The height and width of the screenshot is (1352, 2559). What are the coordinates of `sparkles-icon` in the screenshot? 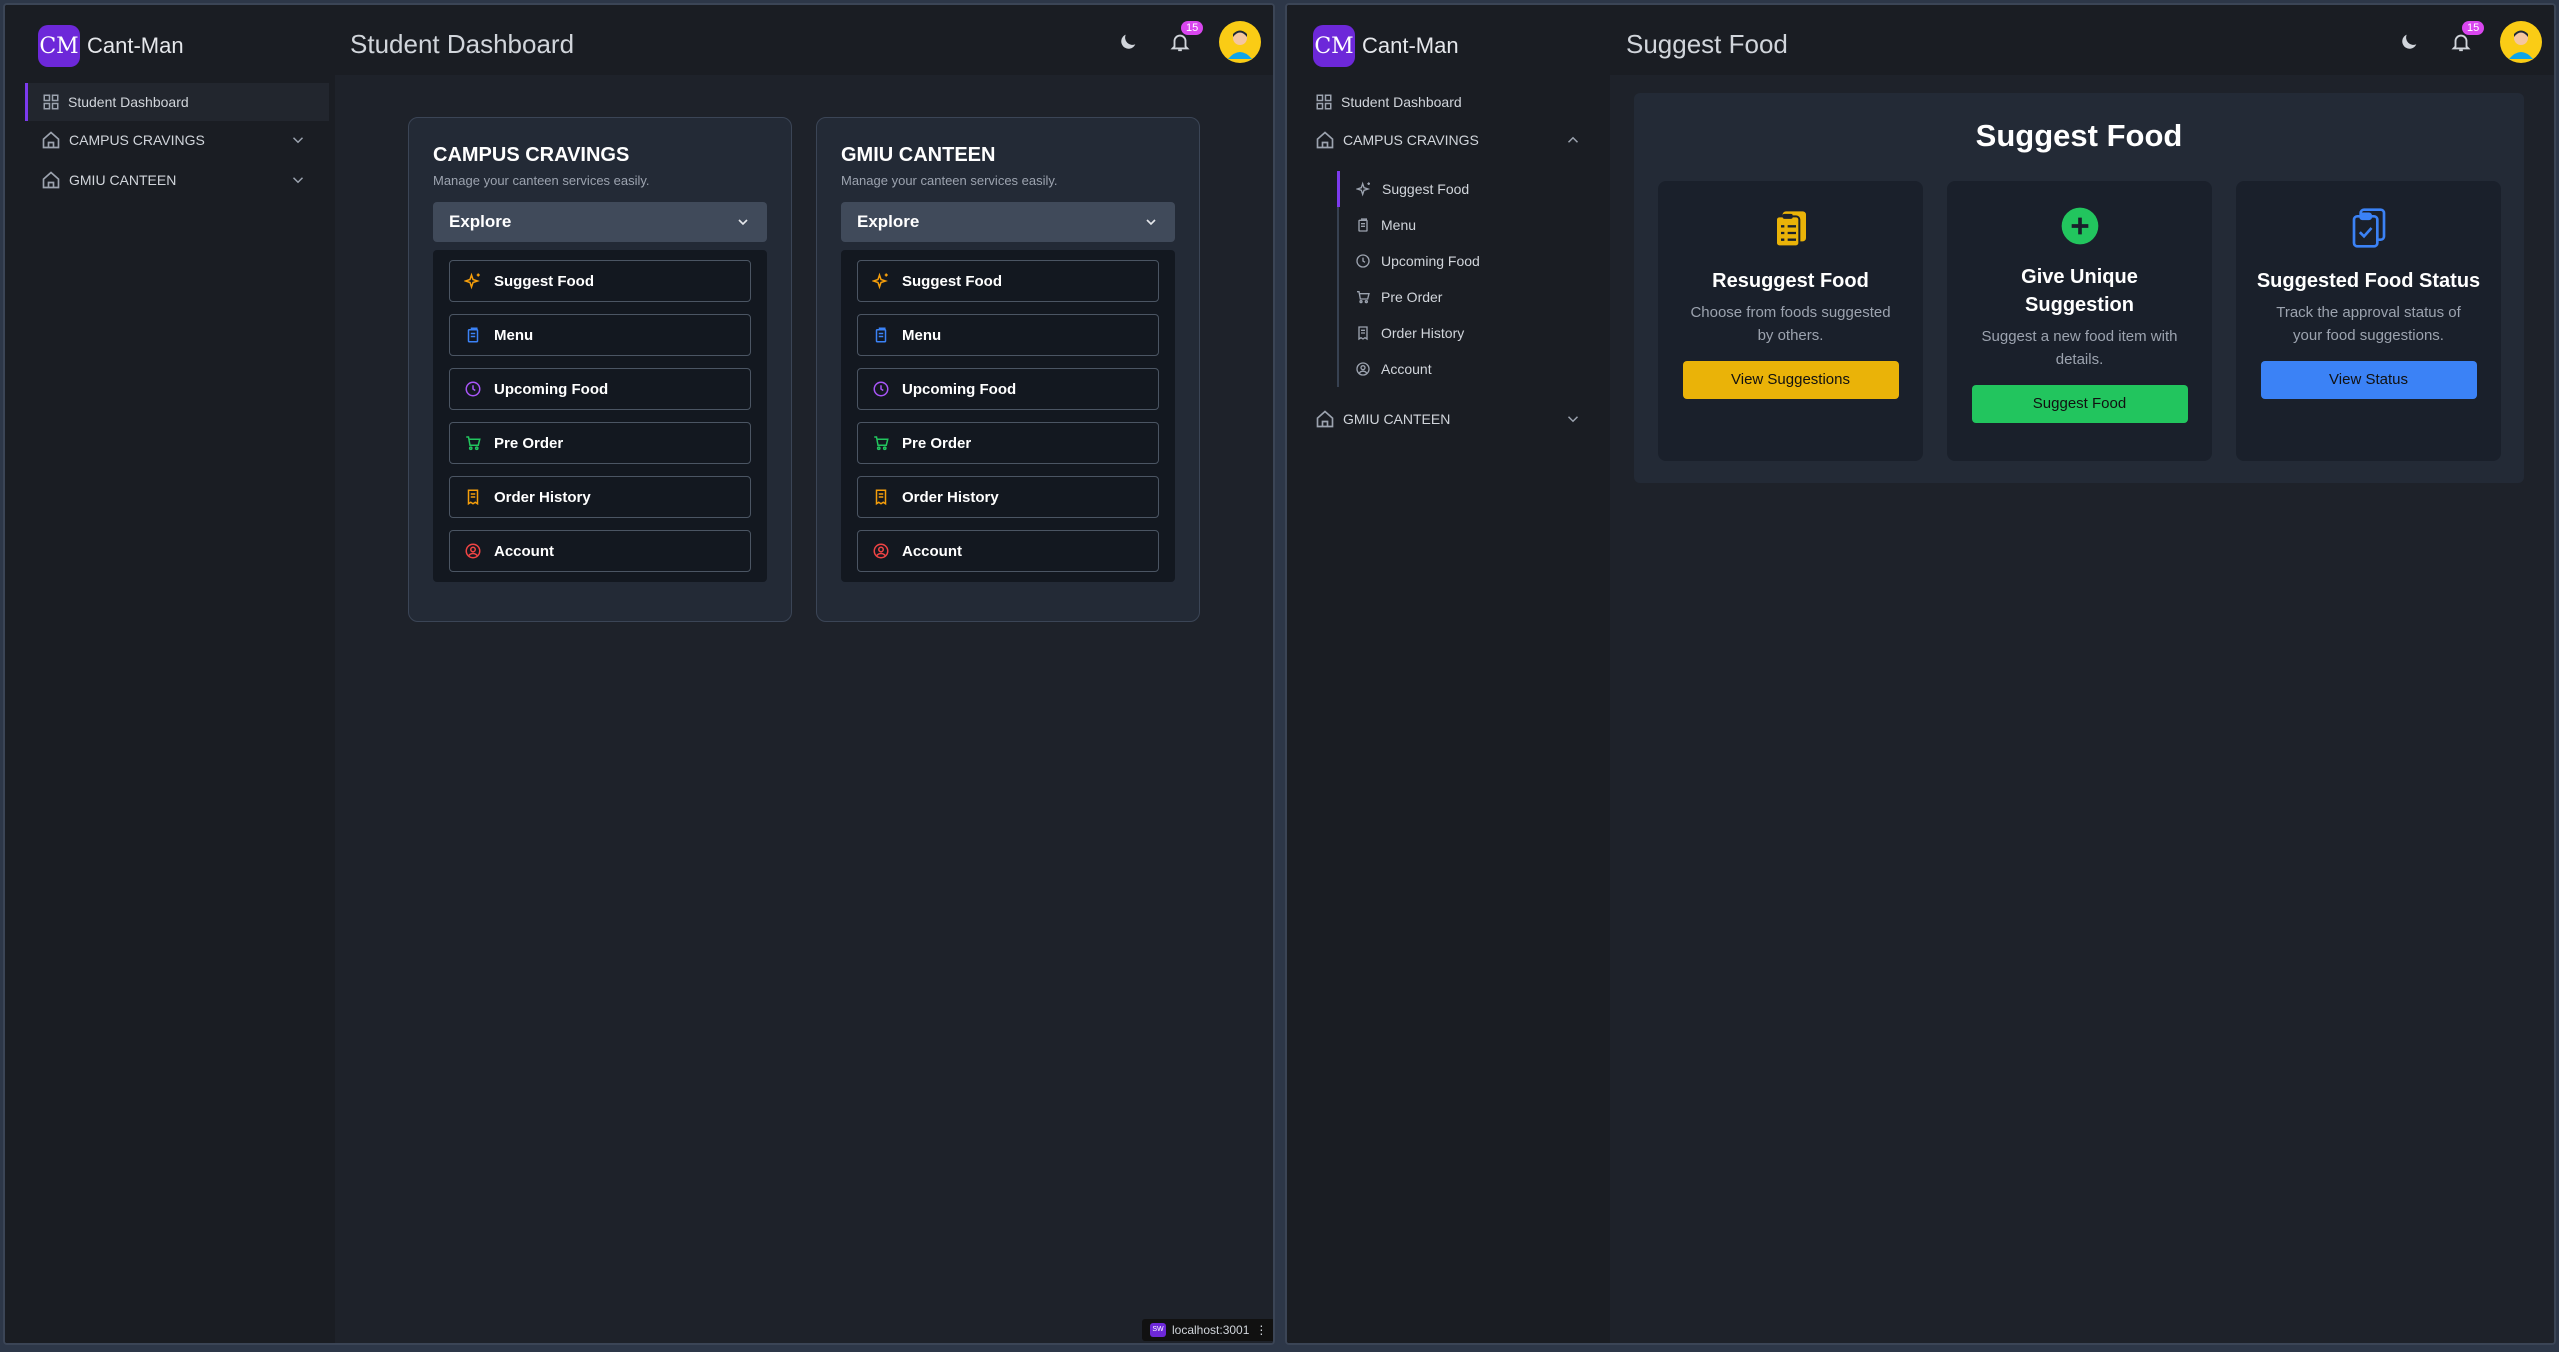 It's located at (1363, 189).